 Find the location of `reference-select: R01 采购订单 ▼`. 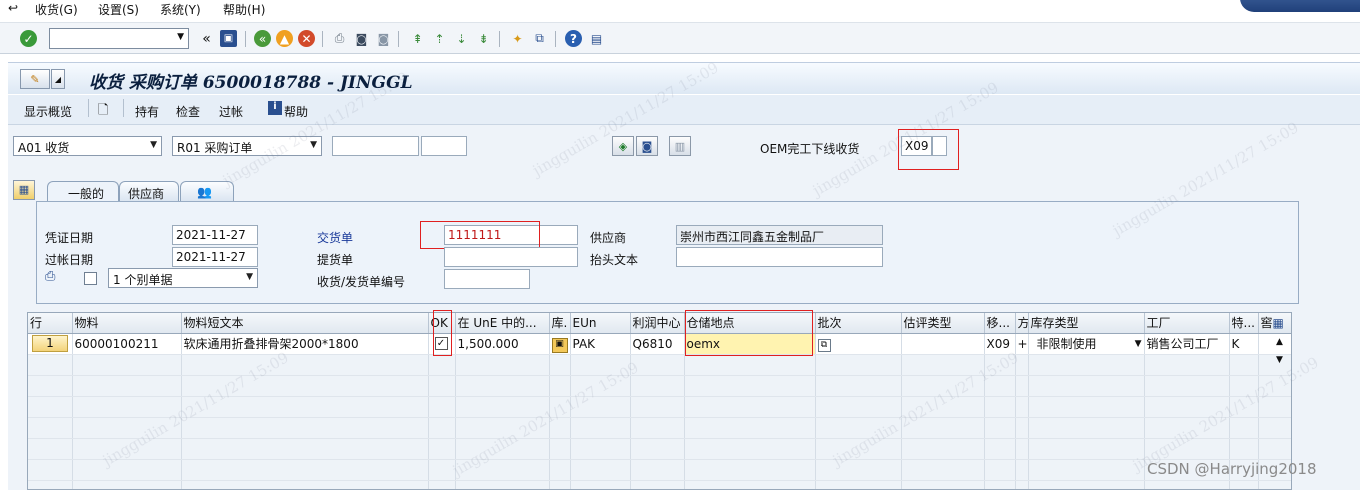

reference-select: R01 采购订单 ▼ is located at coordinates (247, 146).